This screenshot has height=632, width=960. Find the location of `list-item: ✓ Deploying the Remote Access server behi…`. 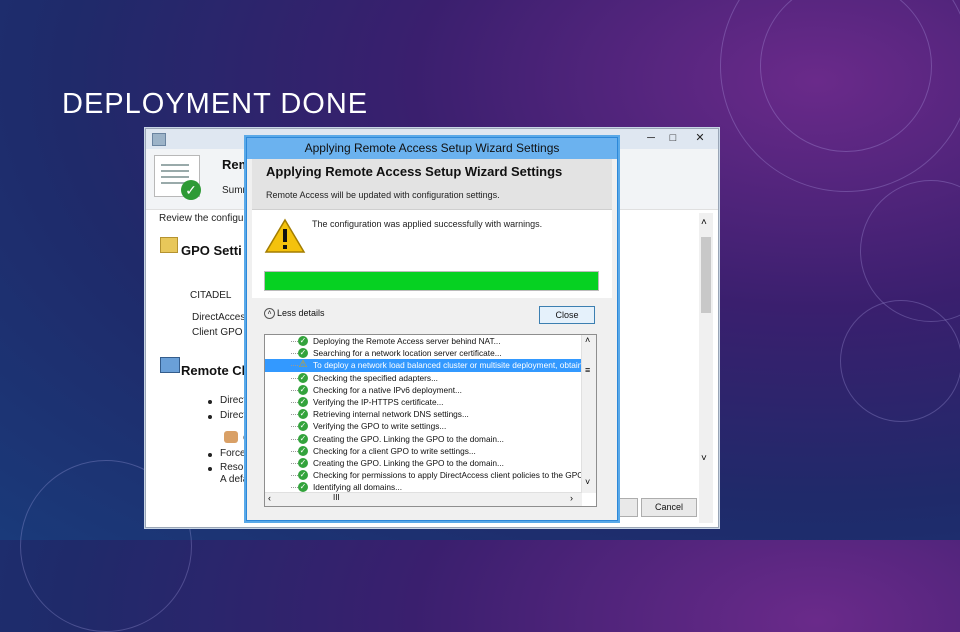

list-item: ✓ Deploying the Remote Access server behi… is located at coordinates (423, 341).